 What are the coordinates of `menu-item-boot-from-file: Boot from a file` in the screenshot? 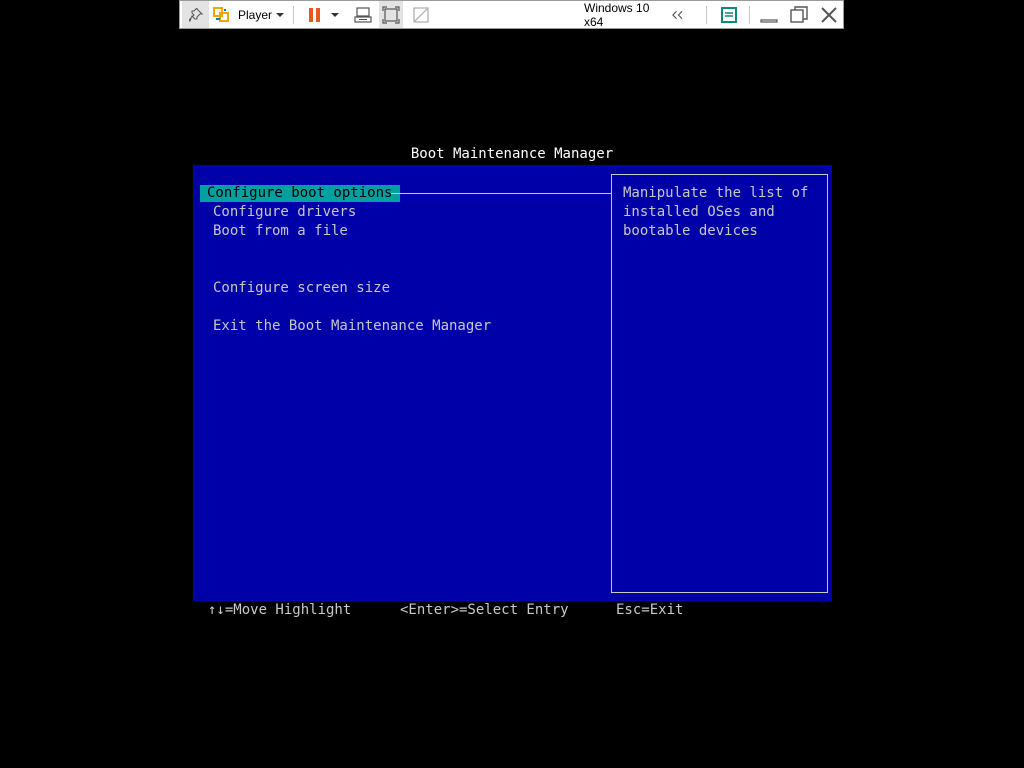 It's located at (280, 231).